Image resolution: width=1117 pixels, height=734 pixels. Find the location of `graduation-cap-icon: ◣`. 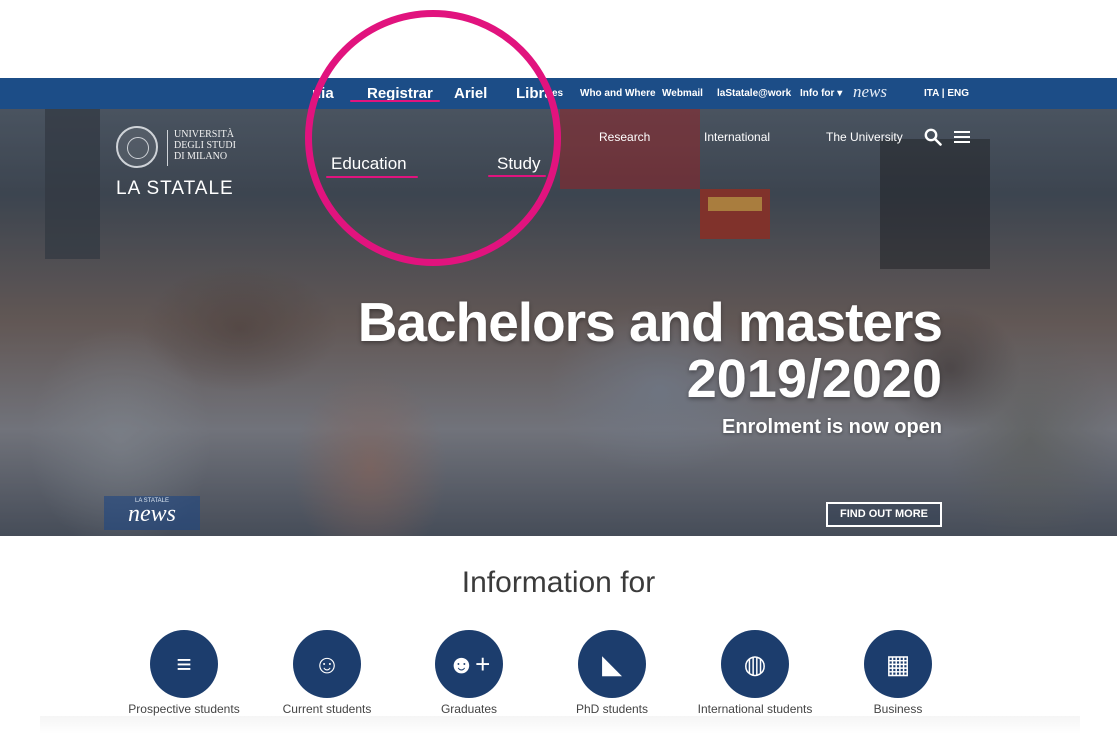

graduation-cap-icon: ◣ is located at coordinates (612, 664).